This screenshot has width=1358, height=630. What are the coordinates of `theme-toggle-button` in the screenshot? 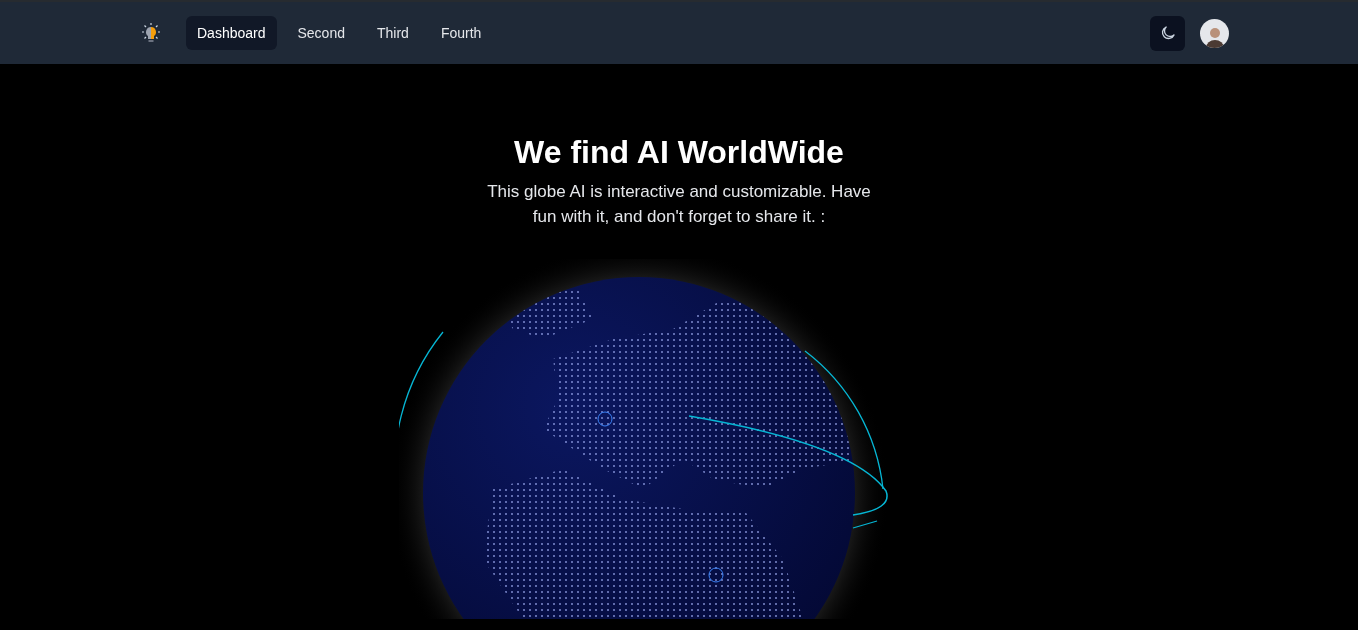 It's located at (1167, 33).